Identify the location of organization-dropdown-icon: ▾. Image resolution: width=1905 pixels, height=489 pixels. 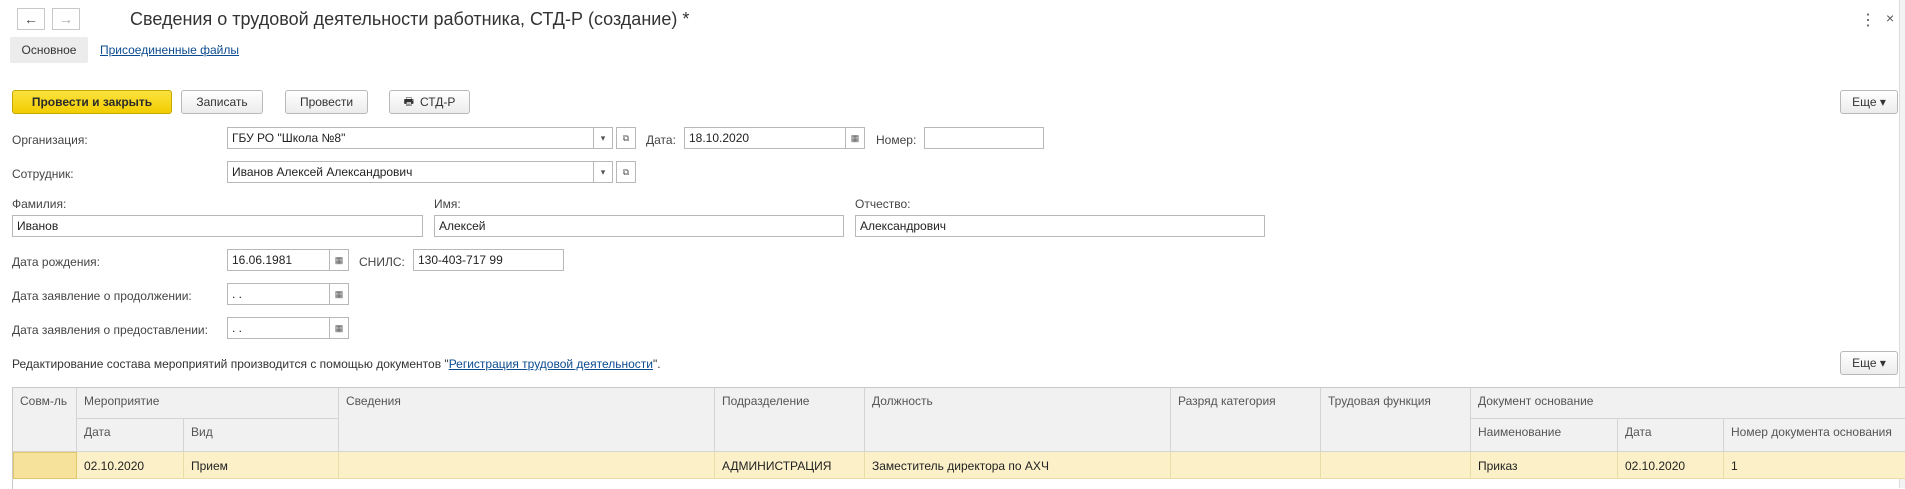
(603, 138).